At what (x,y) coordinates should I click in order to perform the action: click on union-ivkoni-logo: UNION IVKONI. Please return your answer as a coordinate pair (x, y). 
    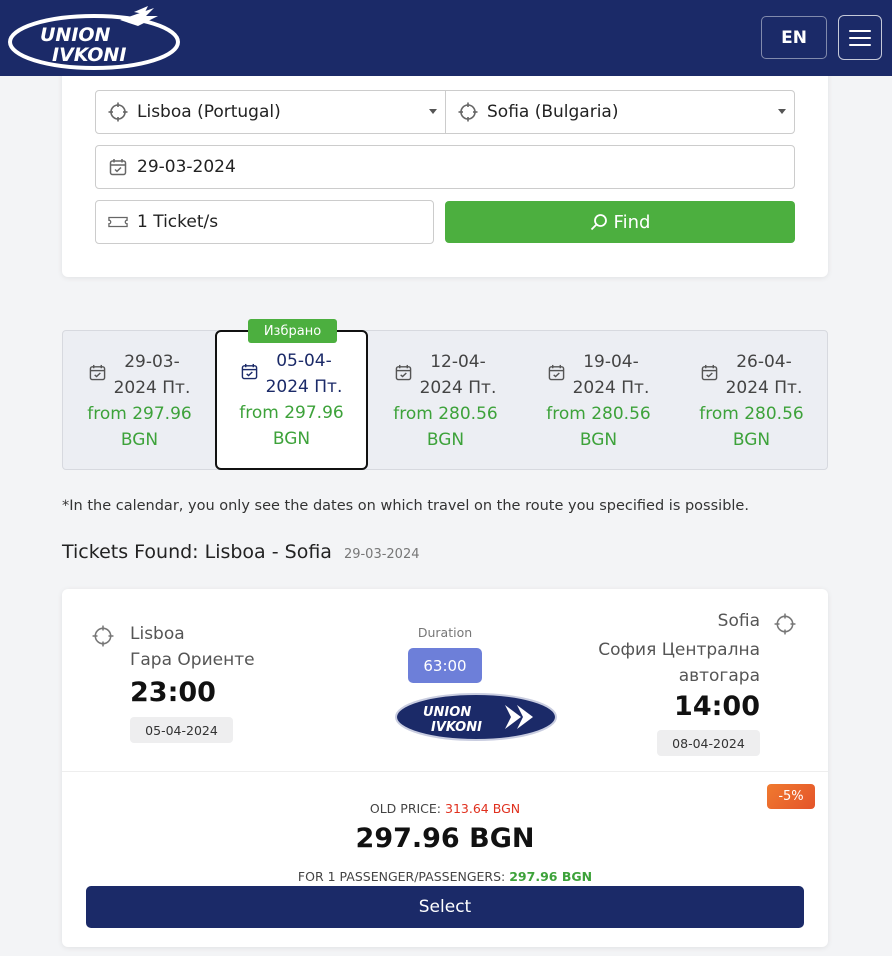
    Looking at the image, I should click on (96, 37).